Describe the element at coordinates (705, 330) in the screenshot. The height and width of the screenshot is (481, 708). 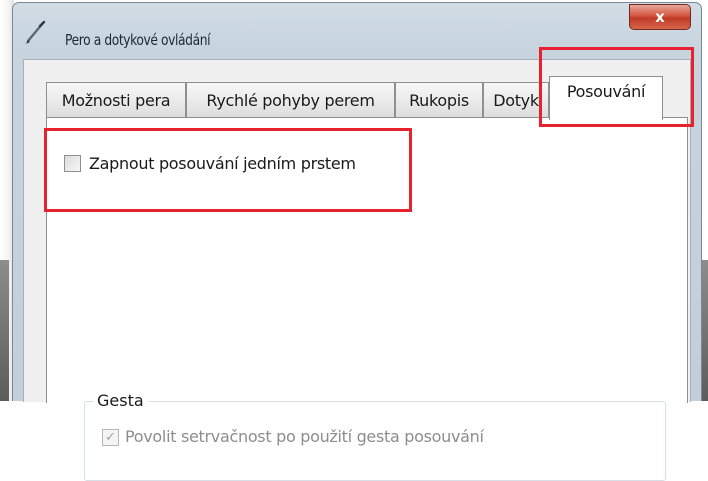
I see `background-right-dark` at that location.